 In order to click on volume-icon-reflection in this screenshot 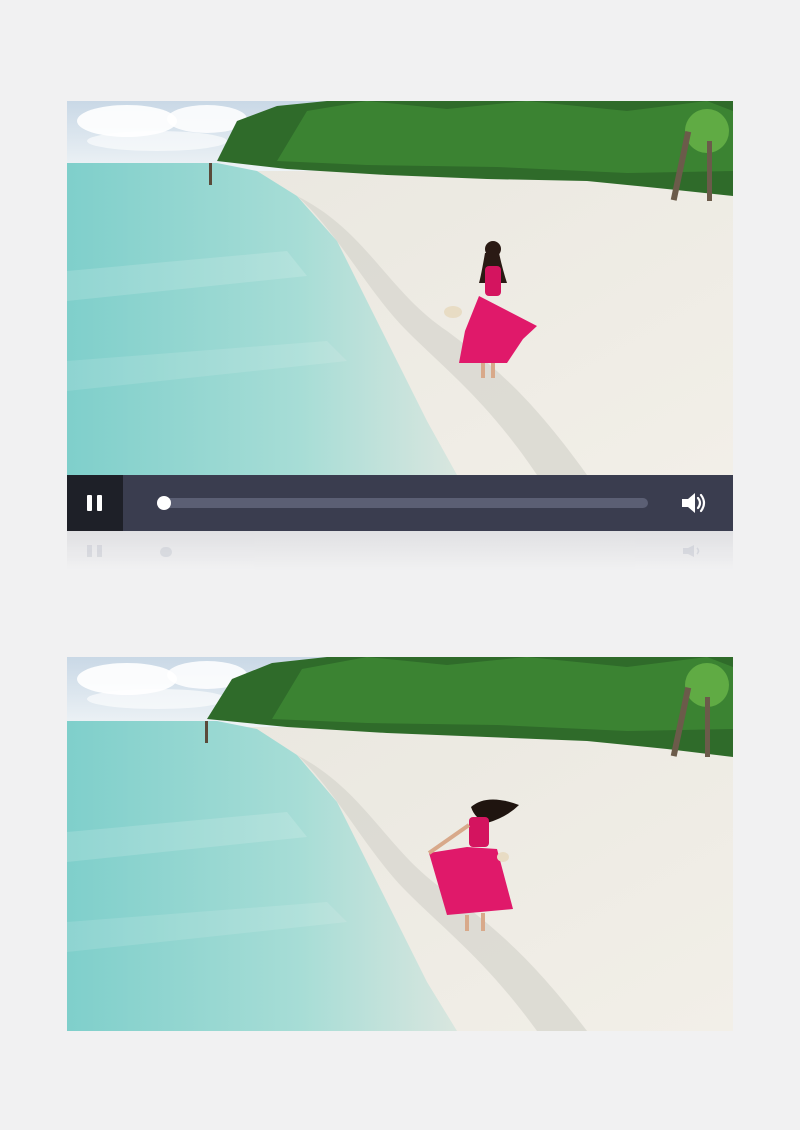, I will do `click(691, 551)`.